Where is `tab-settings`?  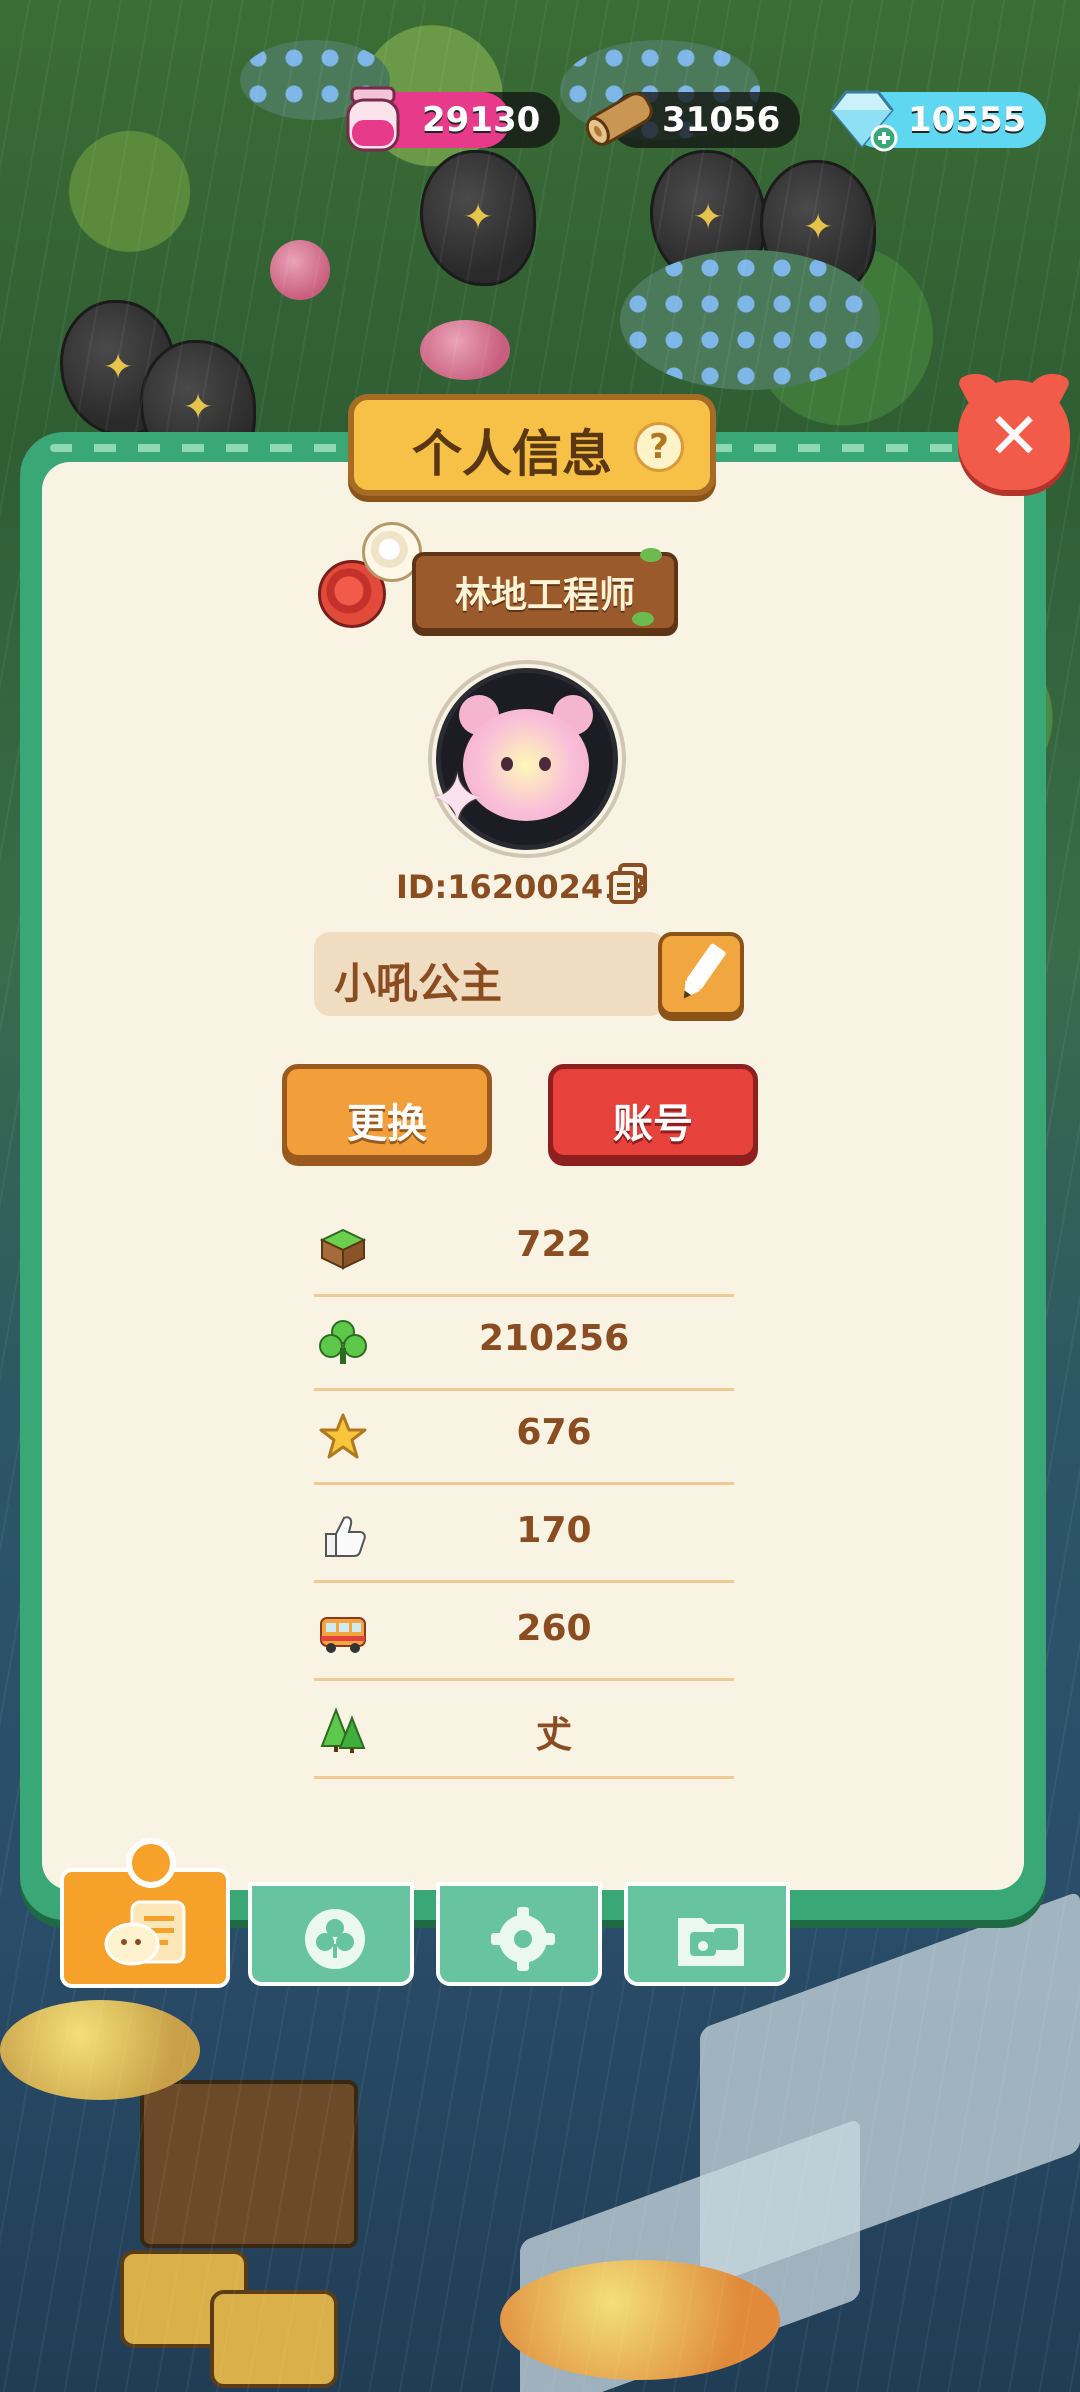
tab-settings is located at coordinates (519, 1934).